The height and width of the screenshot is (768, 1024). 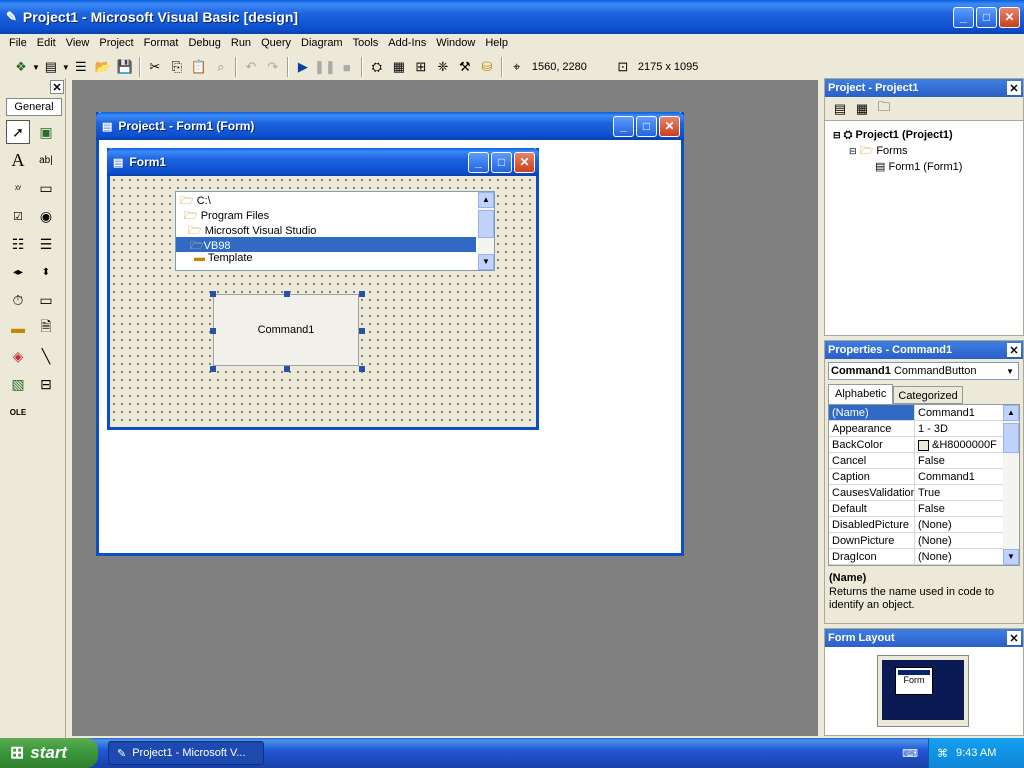 What do you see at coordinates (46, 244) in the screenshot?
I see `listbox-tool-icon: ☰` at bounding box center [46, 244].